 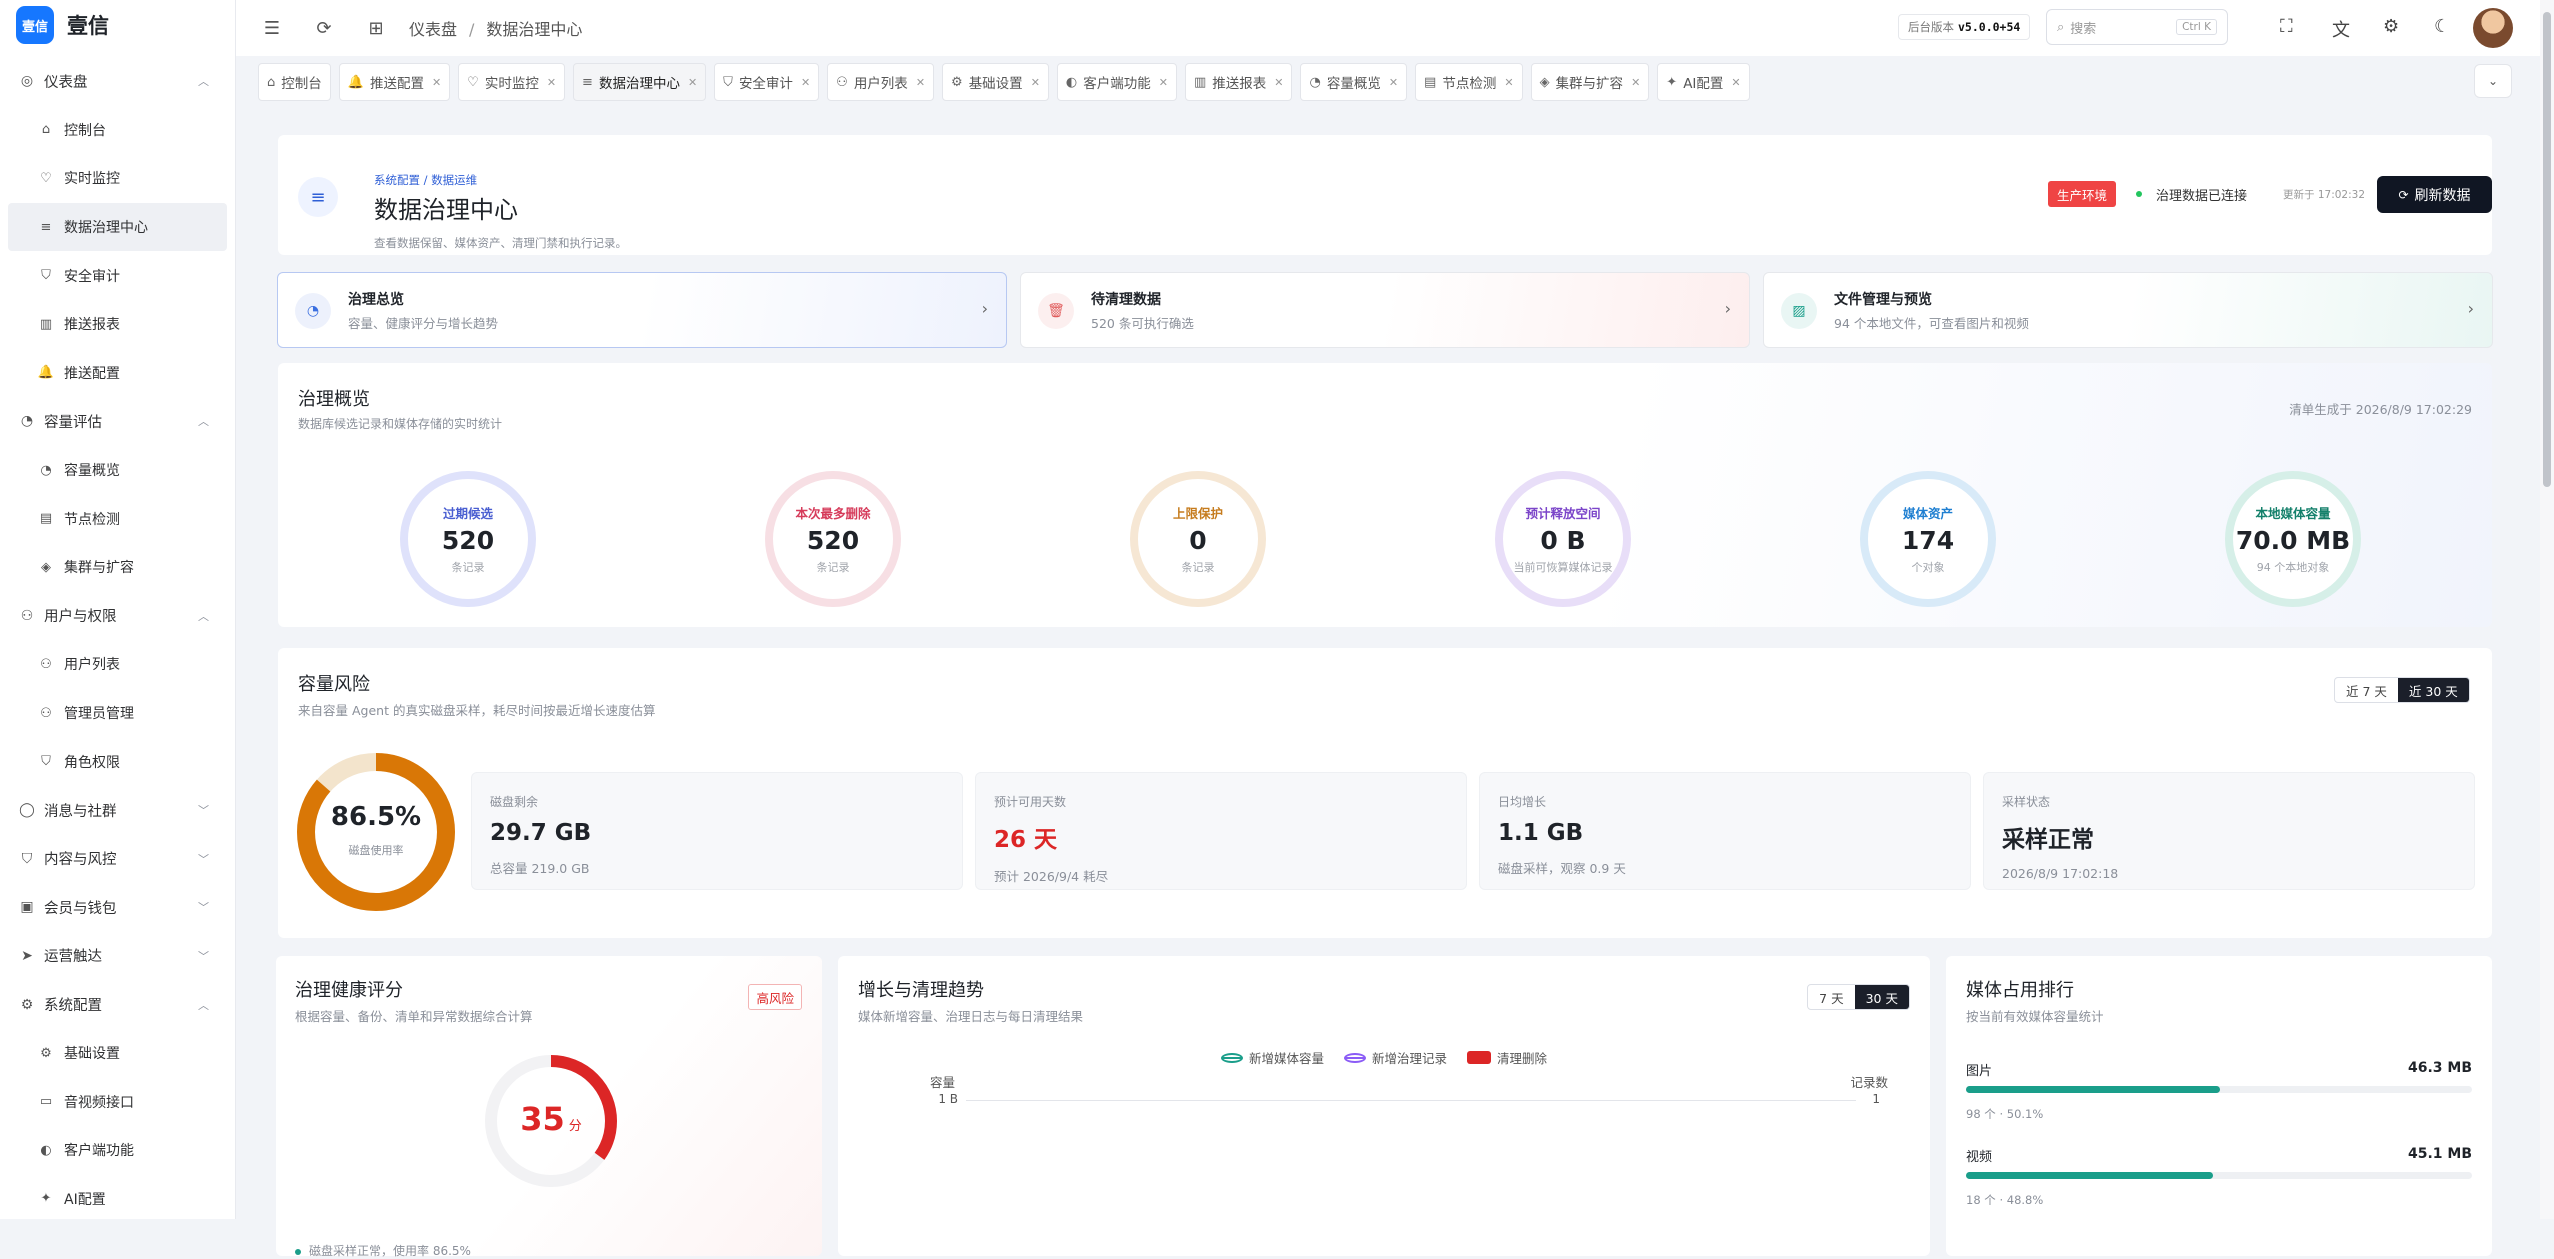 What do you see at coordinates (454, 180) in the screenshot?
I see `page-crumb-link: 数据运维` at bounding box center [454, 180].